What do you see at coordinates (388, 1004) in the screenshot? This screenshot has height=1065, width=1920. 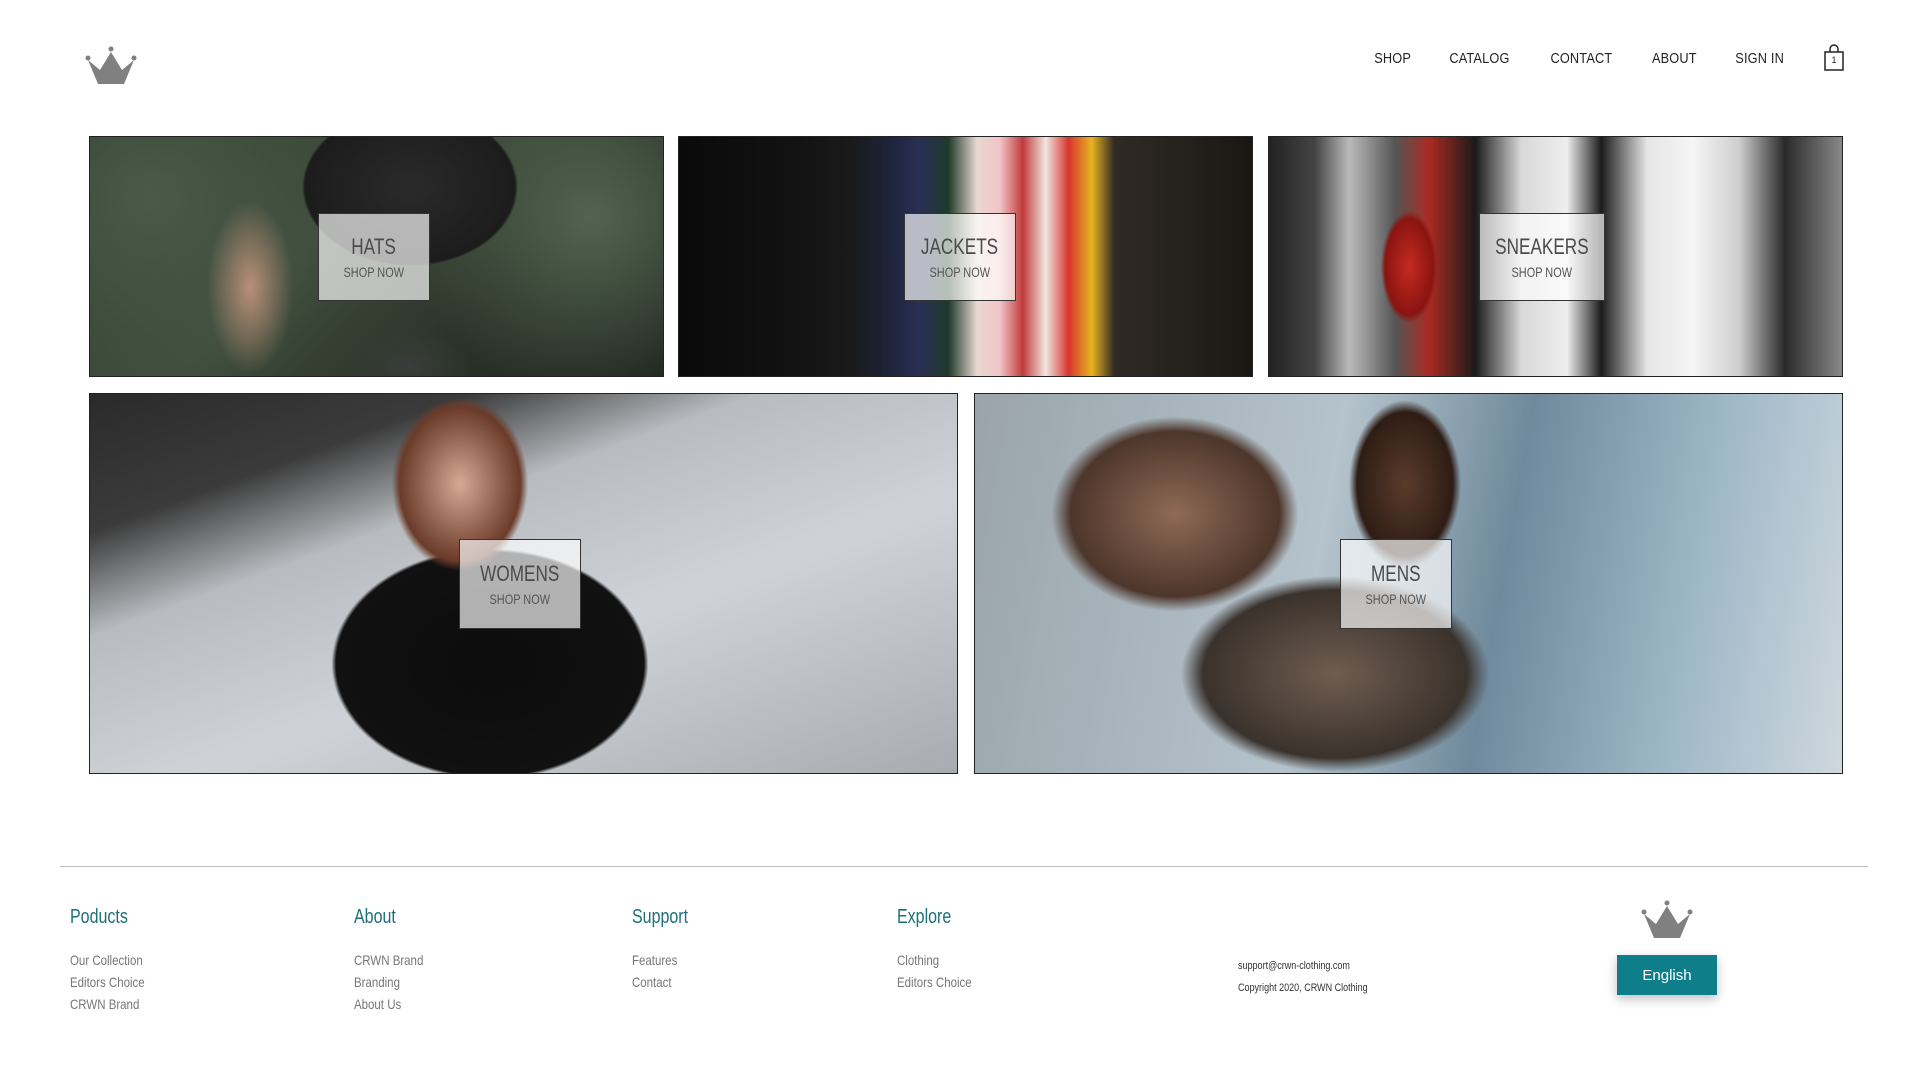 I see `footer-link: About Us` at bounding box center [388, 1004].